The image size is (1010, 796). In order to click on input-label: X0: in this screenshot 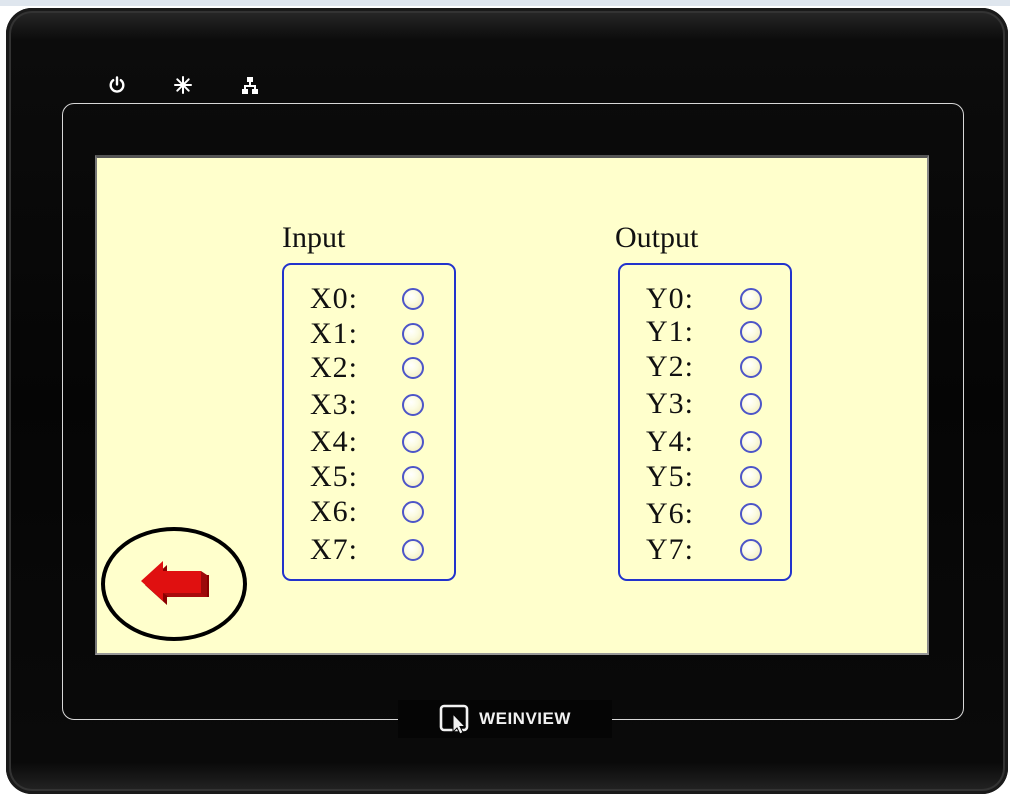, I will do `click(334, 298)`.